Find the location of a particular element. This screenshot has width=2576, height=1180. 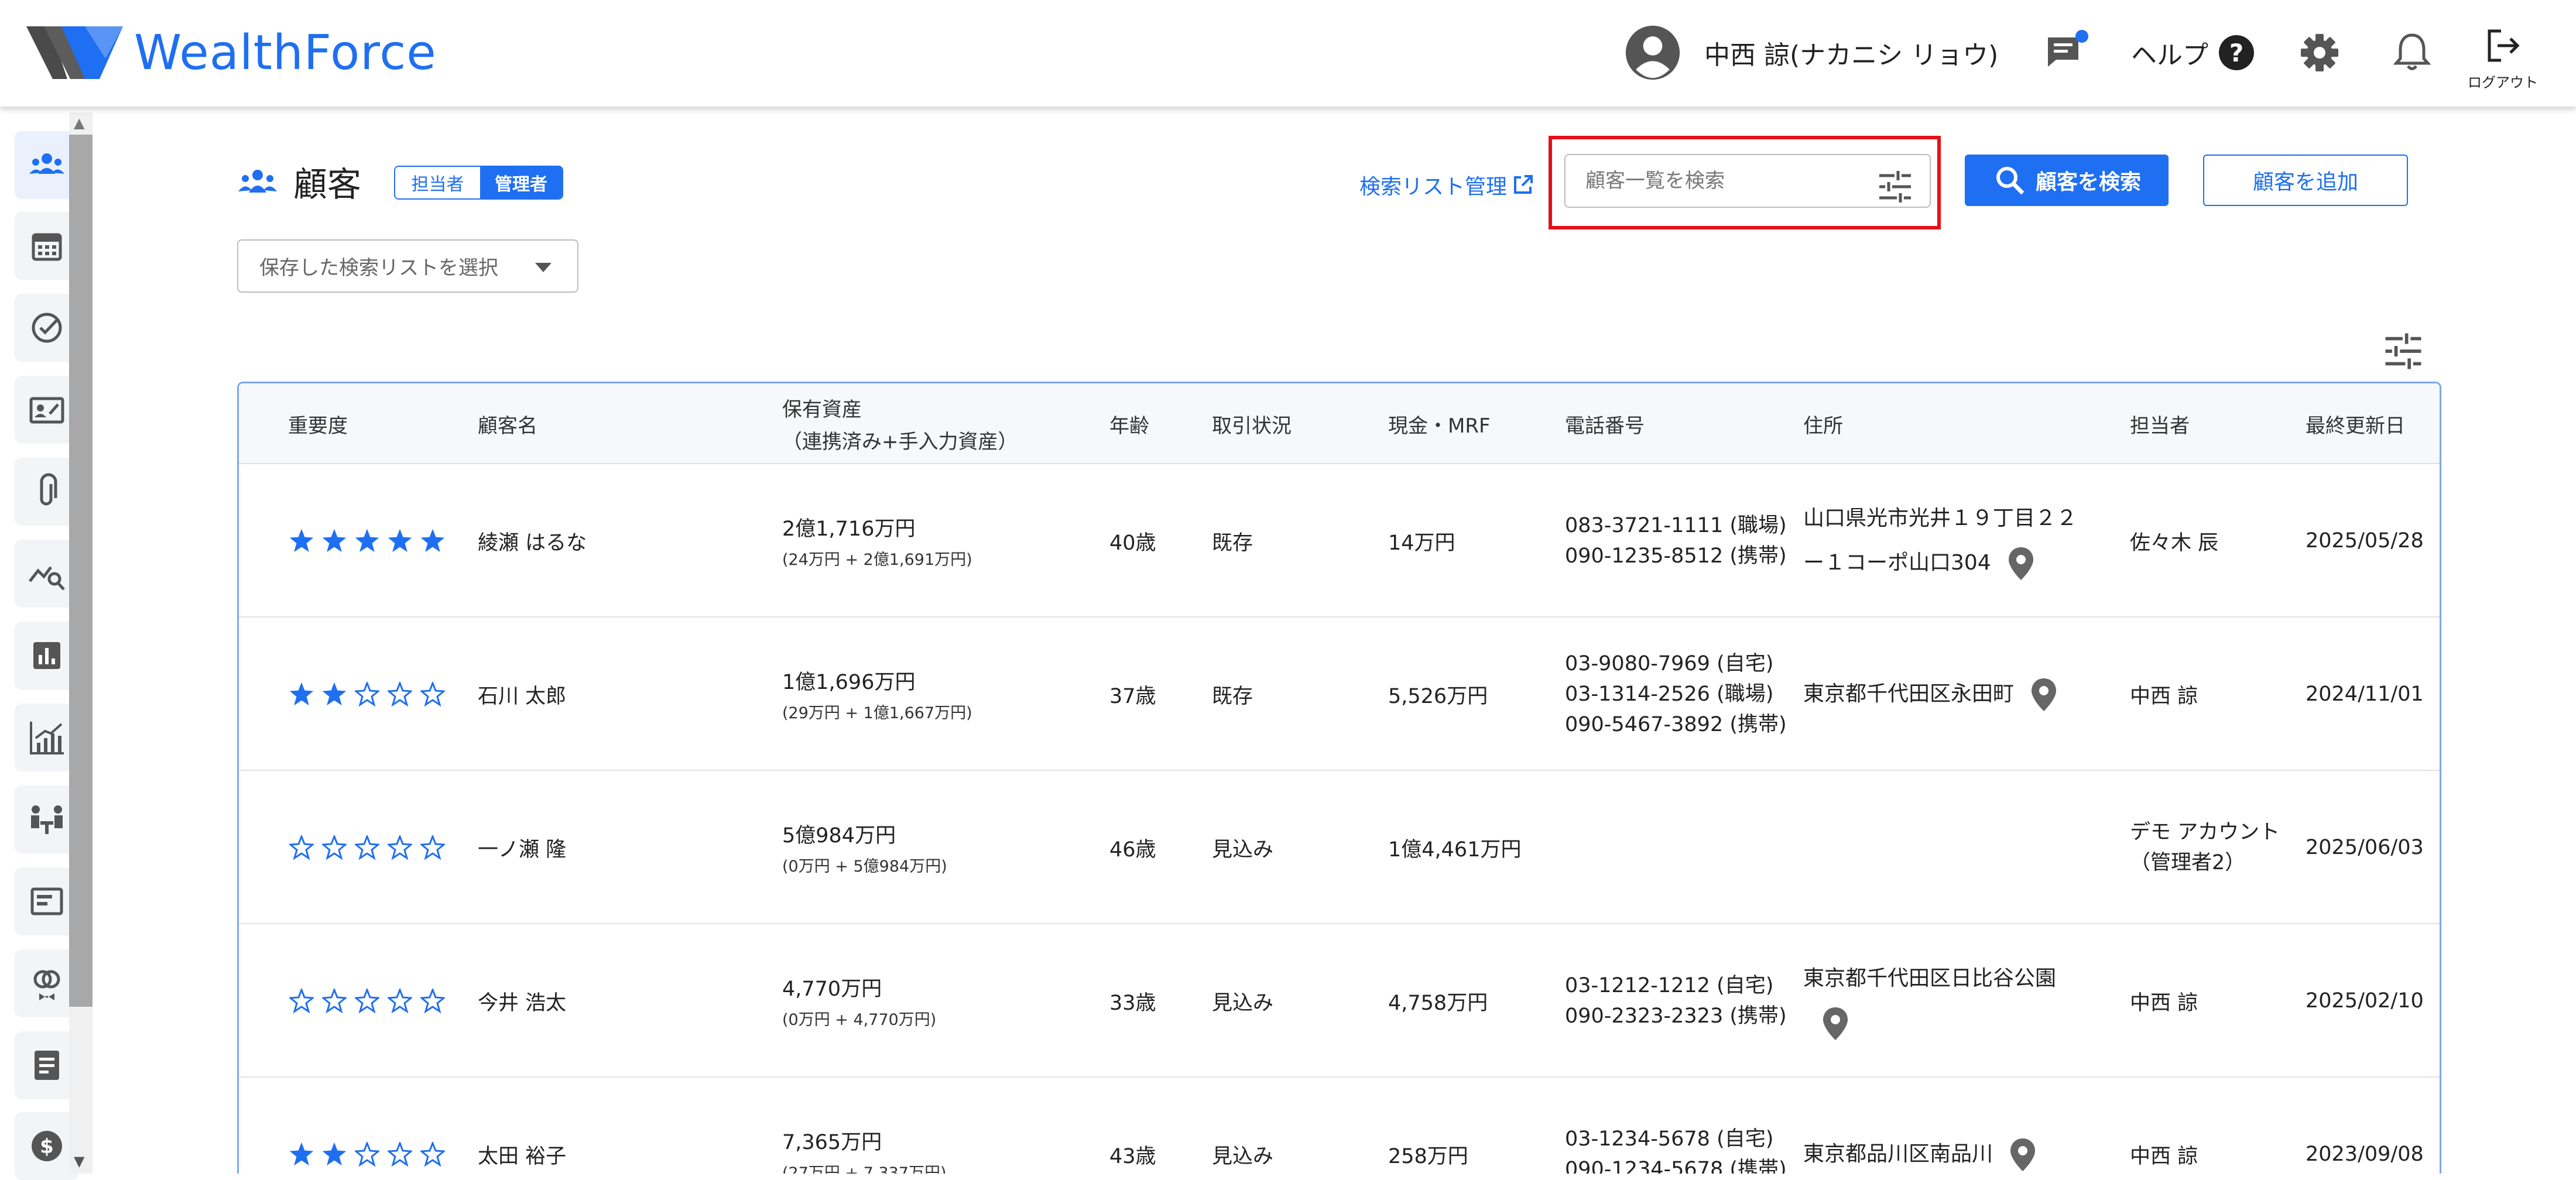

assets-total: 4,770万円 is located at coordinates (832, 989).